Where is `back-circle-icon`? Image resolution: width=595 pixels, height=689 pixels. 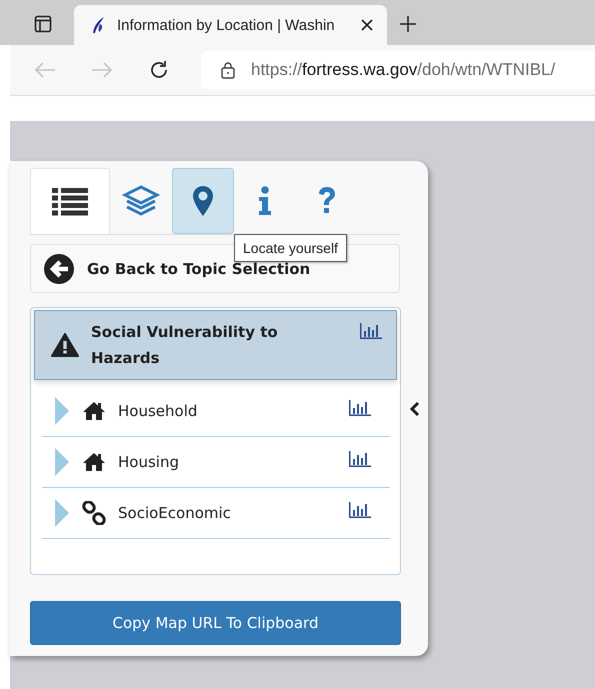 back-circle-icon is located at coordinates (59, 268).